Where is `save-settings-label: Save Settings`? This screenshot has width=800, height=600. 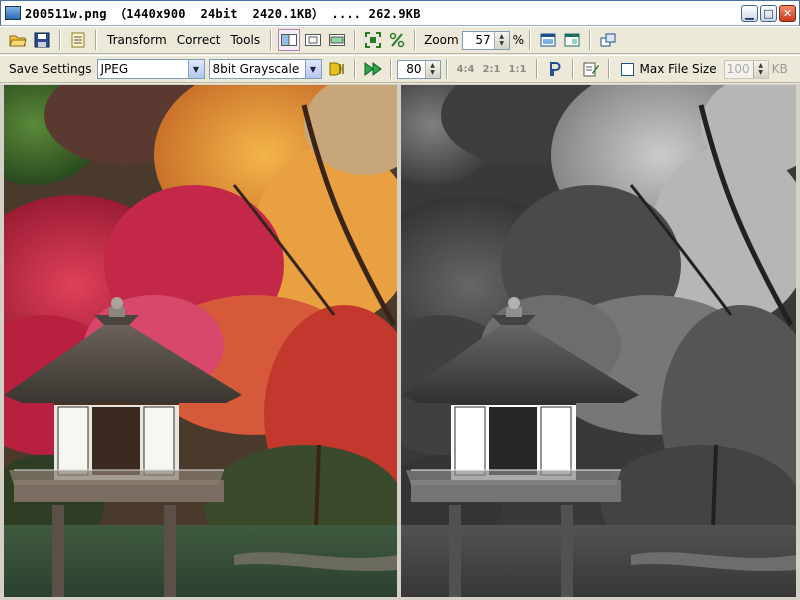
save-settings-label: Save Settings is located at coordinates (50, 69).